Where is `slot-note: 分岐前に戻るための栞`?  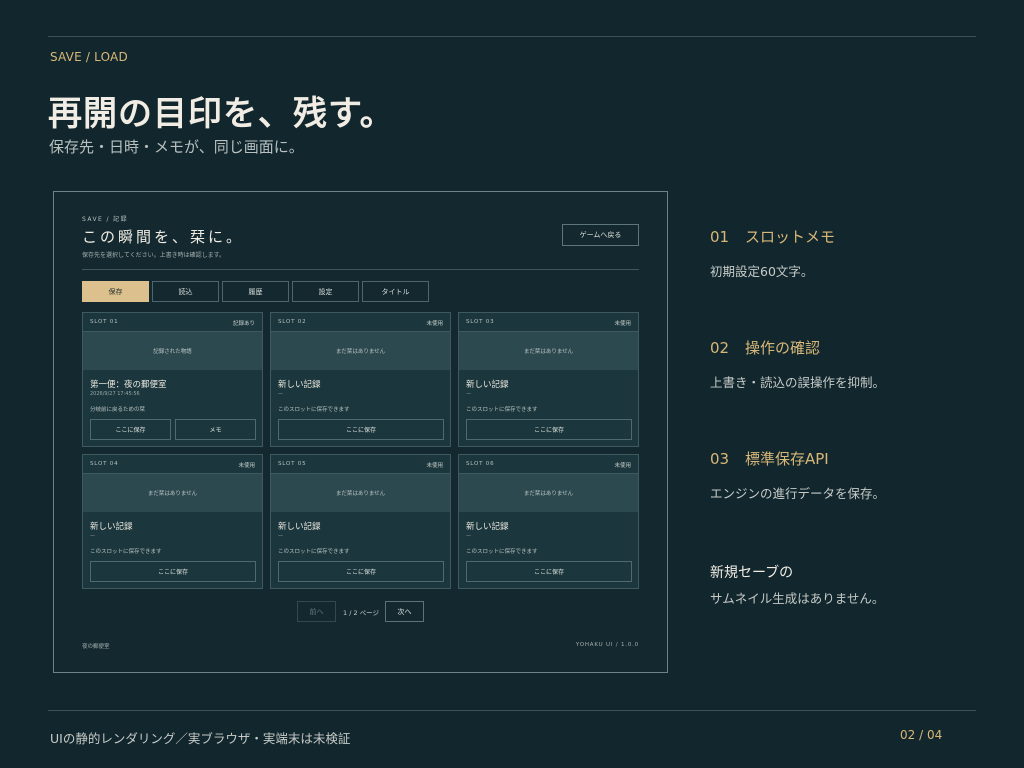
slot-note: 分岐前に戻るための栞 is located at coordinates (118, 410).